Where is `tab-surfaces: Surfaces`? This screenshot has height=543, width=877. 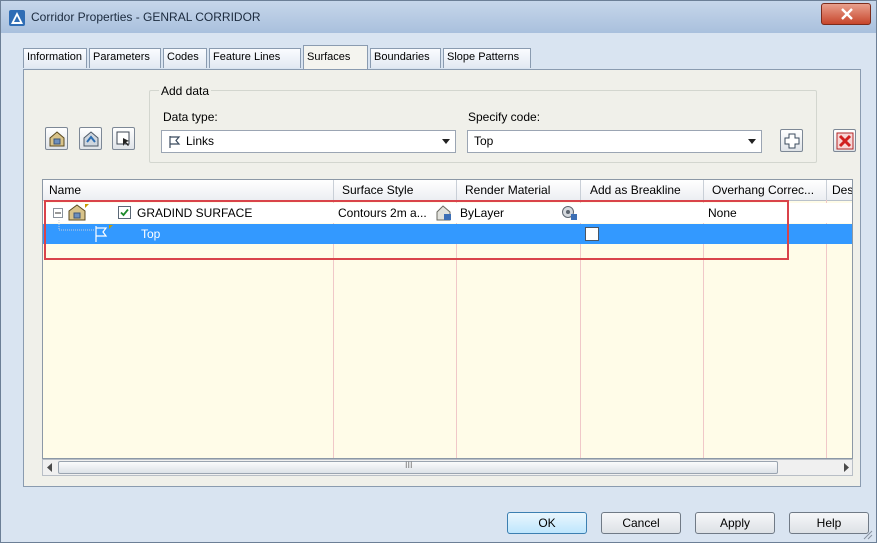
tab-surfaces: Surfaces is located at coordinates (335, 57).